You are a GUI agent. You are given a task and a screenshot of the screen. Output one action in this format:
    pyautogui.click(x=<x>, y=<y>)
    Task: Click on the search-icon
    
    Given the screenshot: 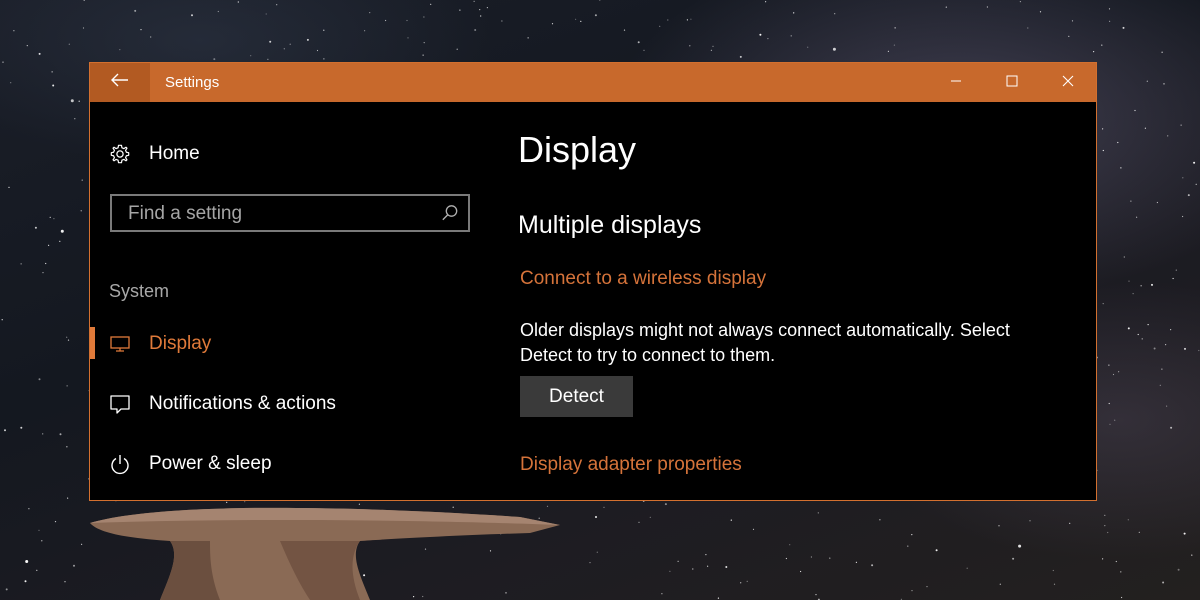 What is the action you would take?
    pyautogui.click(x=450, y=213)
    